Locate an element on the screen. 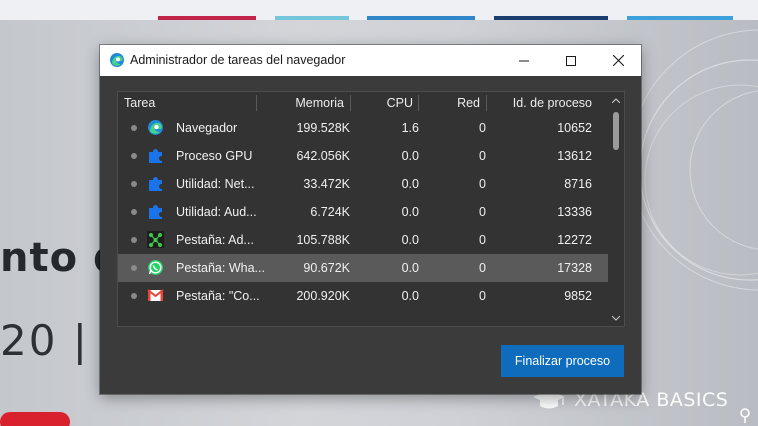 The image size is (758, 426). column-header-network: Red is located at coordinates (468, 103).